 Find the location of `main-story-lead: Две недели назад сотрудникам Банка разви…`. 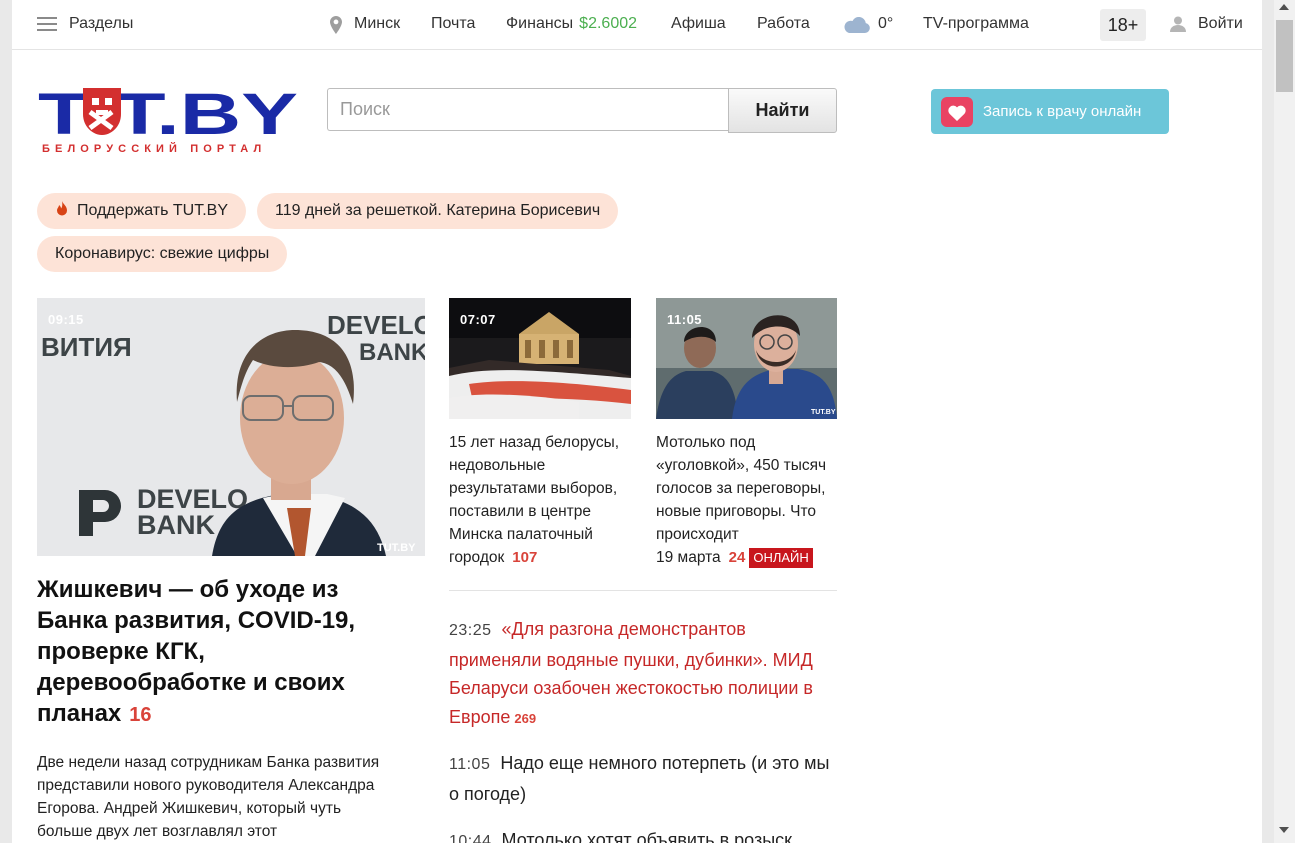

main-story-lead: Две недели назад сотрудникам Банка разви… is located at coordinates (208, 797).